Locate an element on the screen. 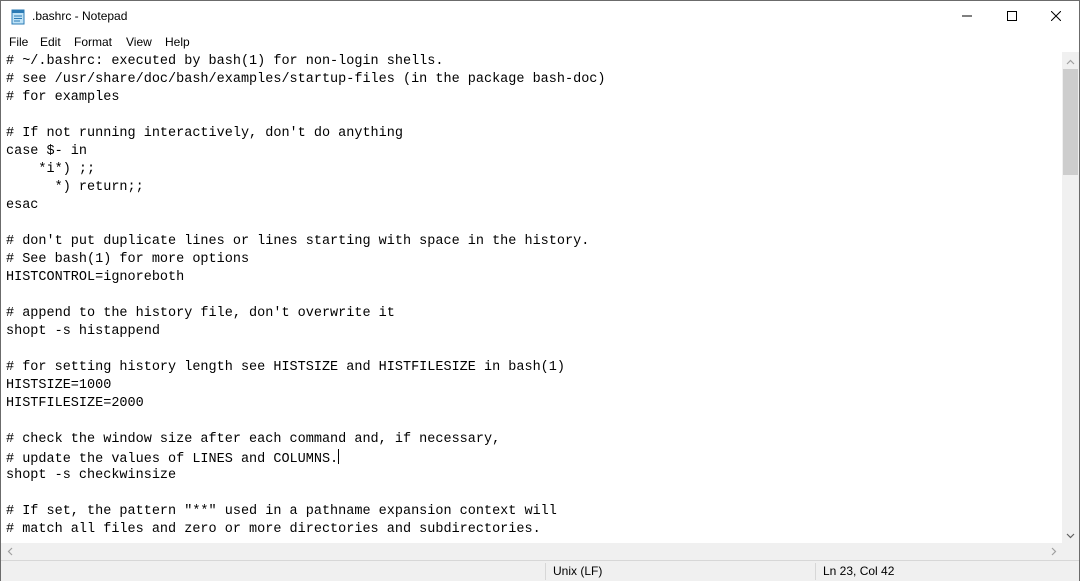 This screenshot has height=581, width=1080. menu-file: File is located at coordinates (18, 42).